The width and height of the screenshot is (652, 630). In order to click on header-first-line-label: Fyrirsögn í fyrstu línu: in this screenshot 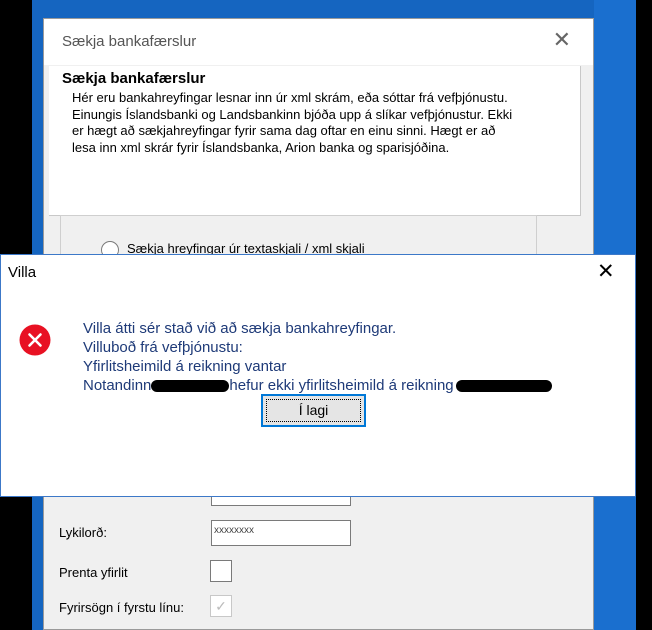, I will do `click(121, 607)`.